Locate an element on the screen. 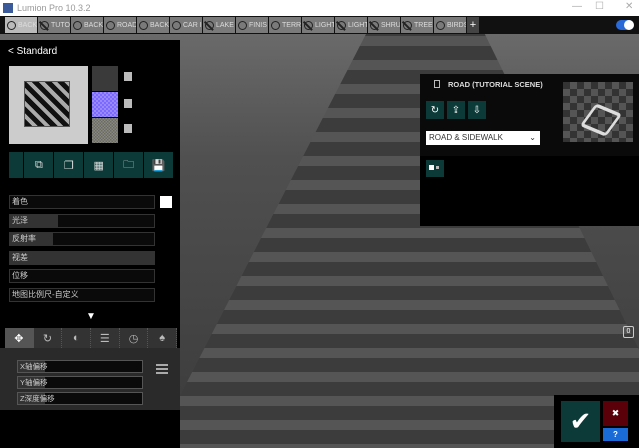 Image resolution: width=639 pixels, height=448 pixels. maximize-button: ☐ is located at coordinates (599, 6).